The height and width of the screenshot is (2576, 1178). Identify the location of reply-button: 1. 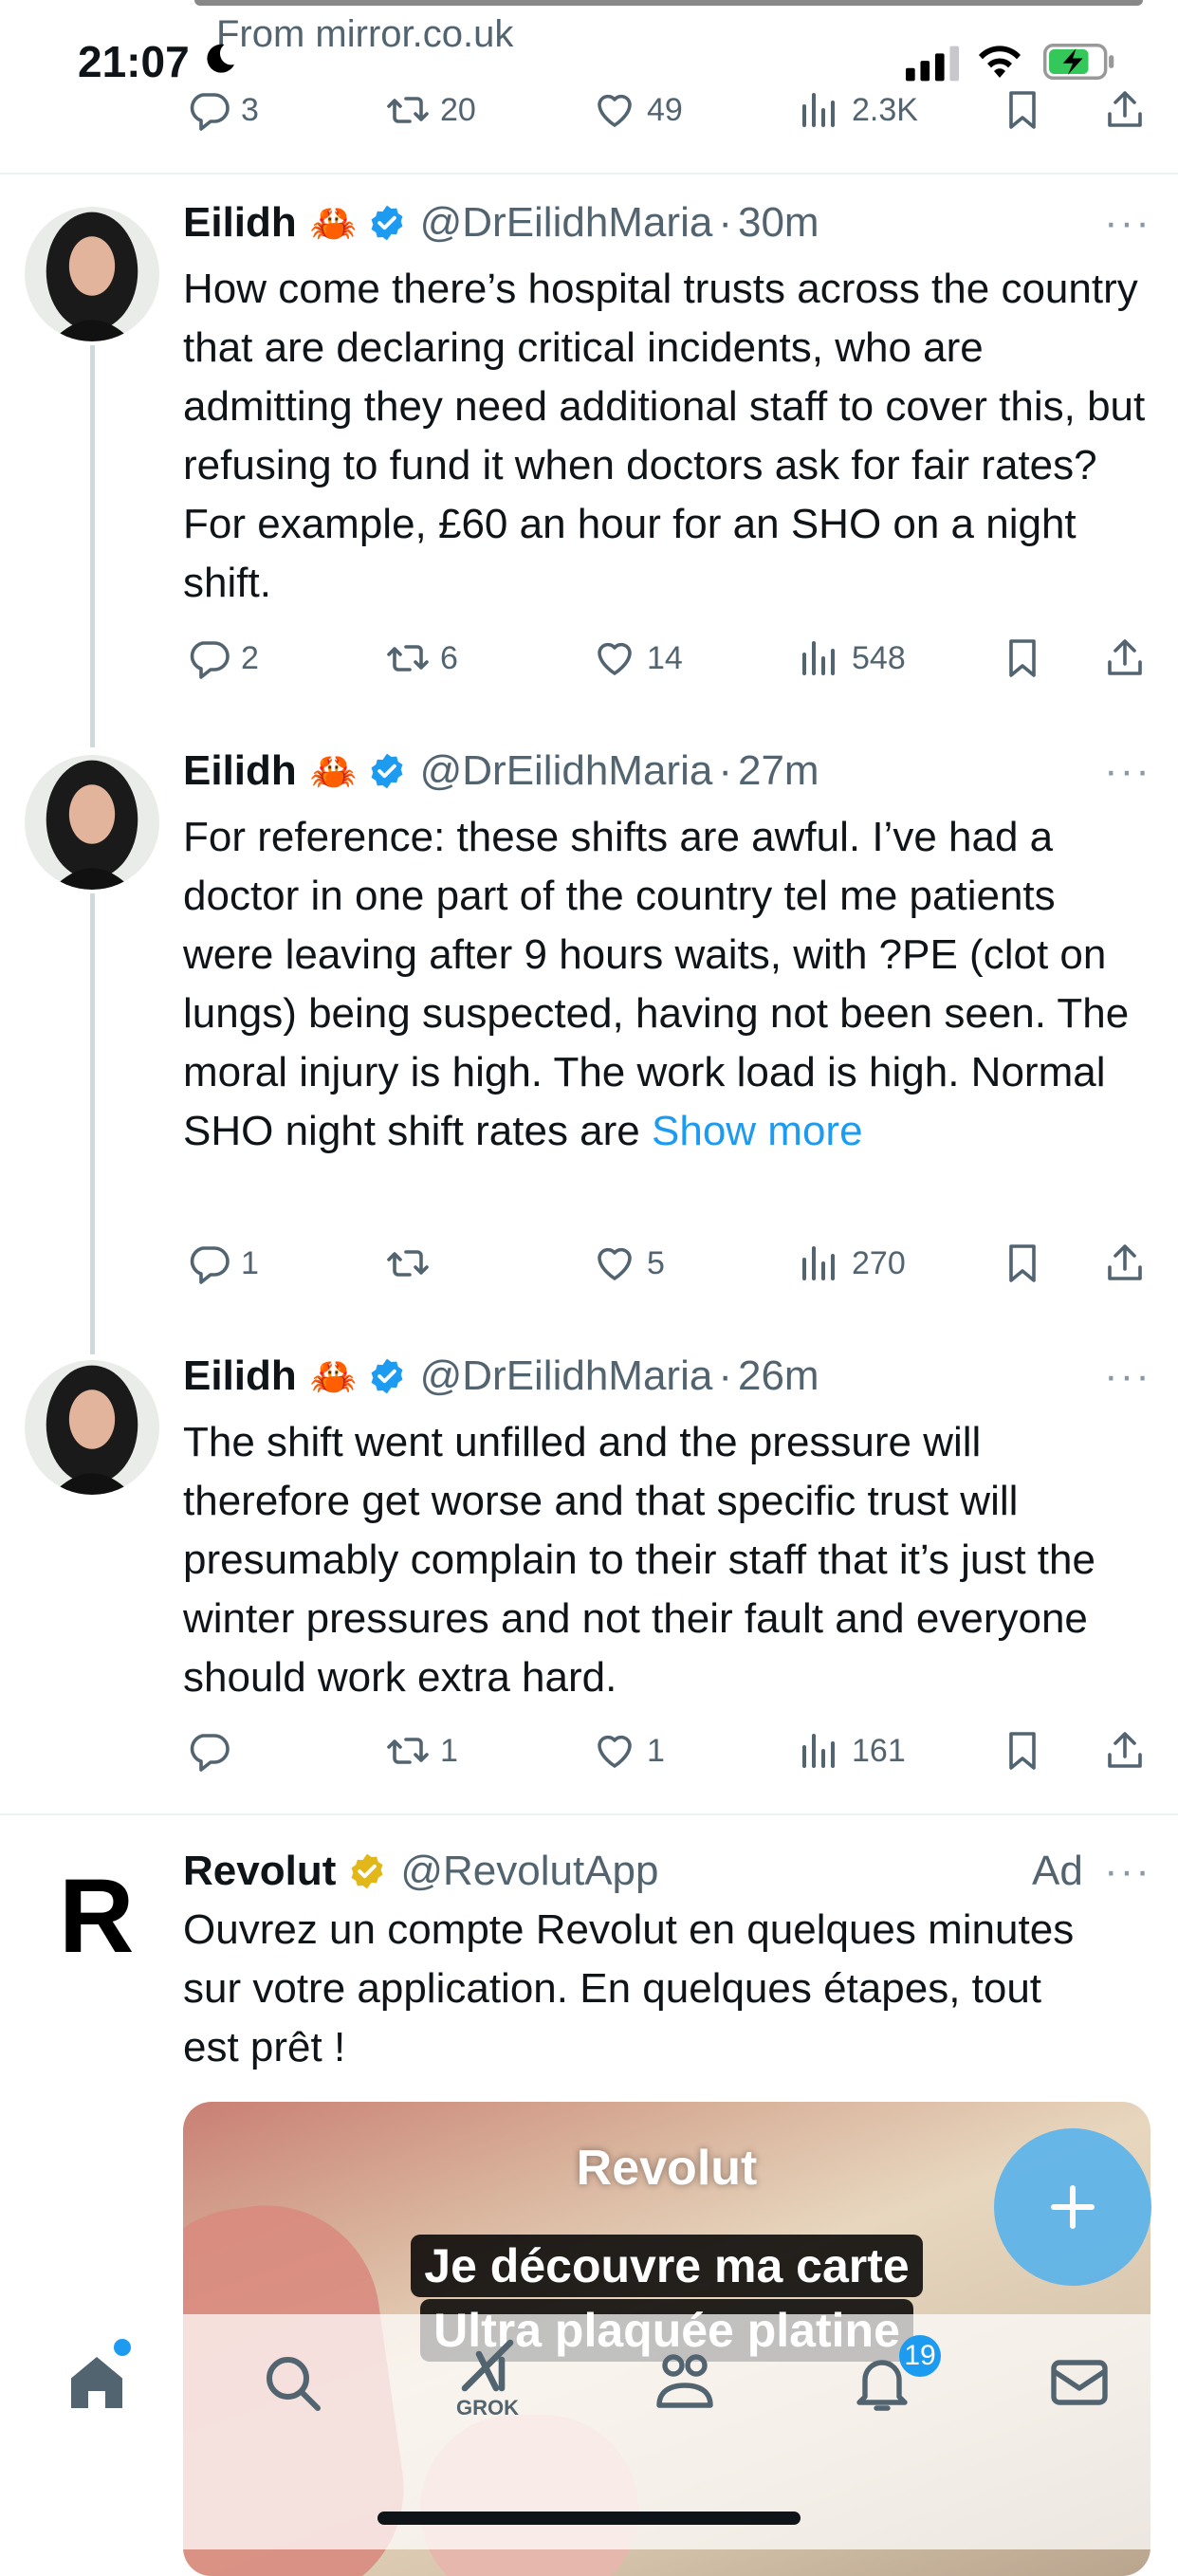
(223, 1263).